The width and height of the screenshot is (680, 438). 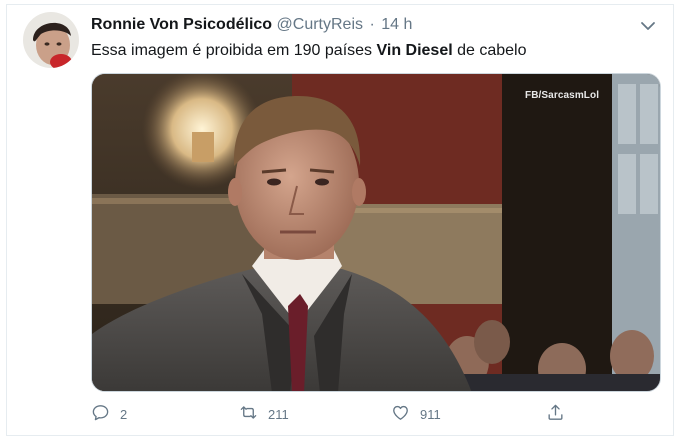 What do you see at coordinates (562, 95) in the screenshot?
I see `image-watermark: FB/SarcasmLol` at bounding box center [562, 95].